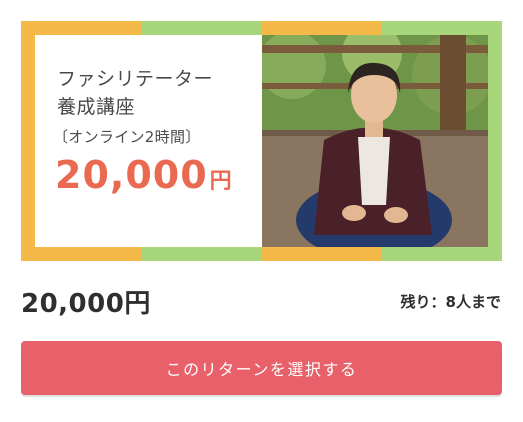 The height and width of the screenshot is (422, 523). I want to click on remaining-count: 残り：8人まで, so click(450, 301).